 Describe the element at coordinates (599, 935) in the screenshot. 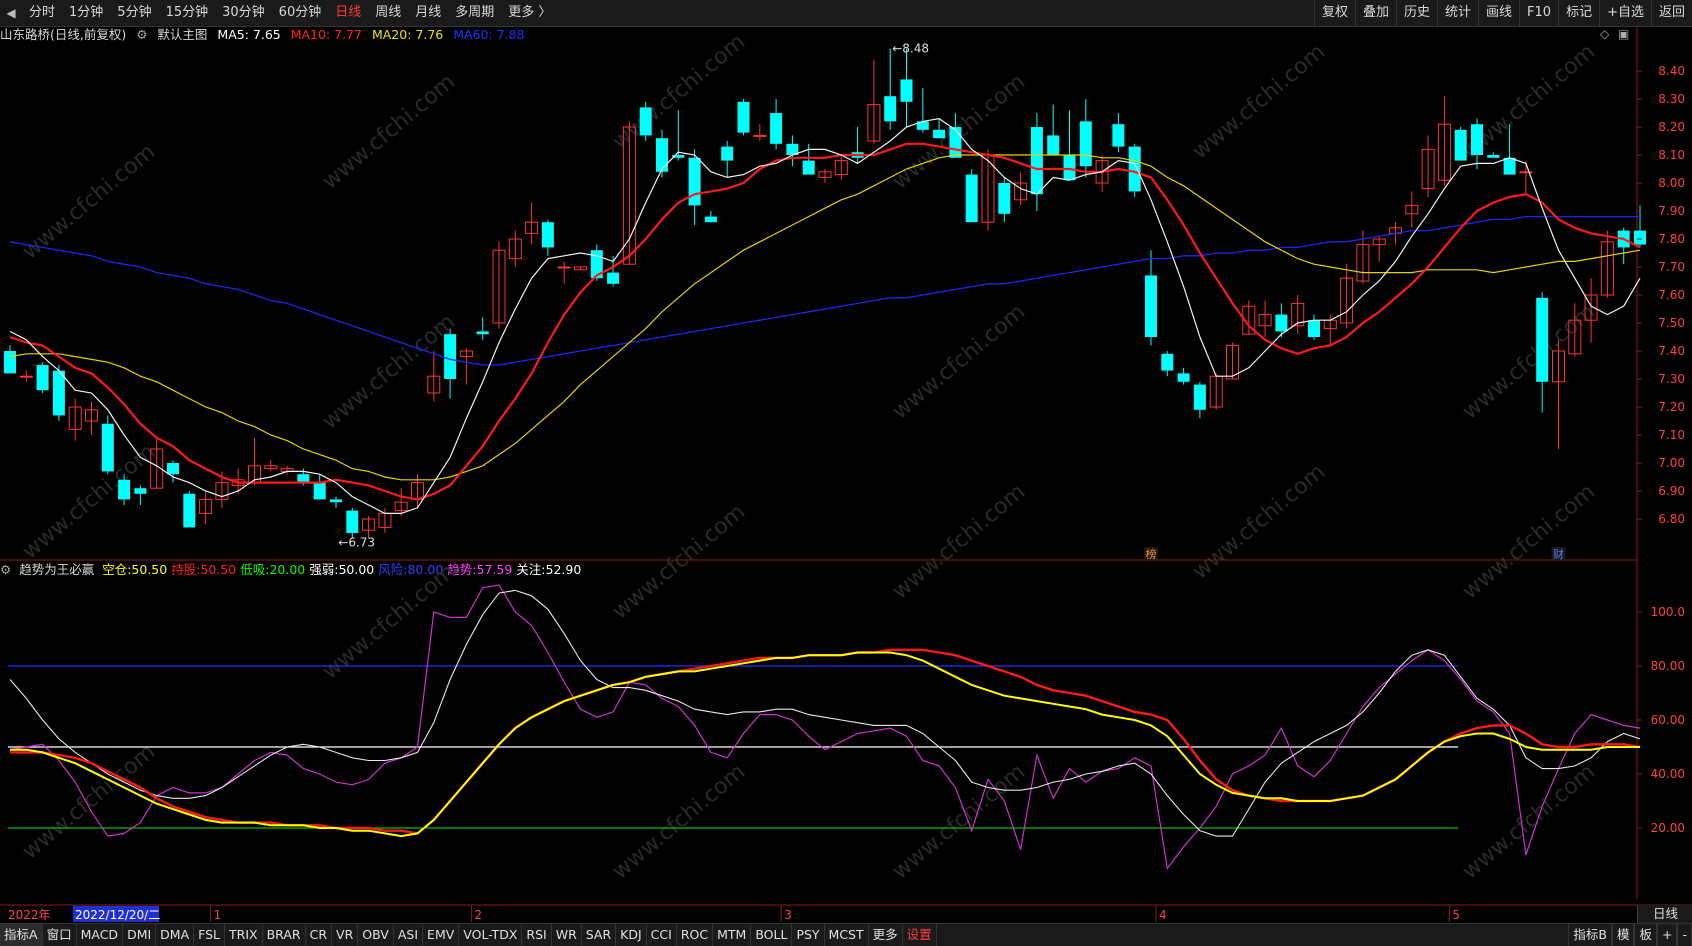

I see `indicator-tab-16: SAR` at that location.